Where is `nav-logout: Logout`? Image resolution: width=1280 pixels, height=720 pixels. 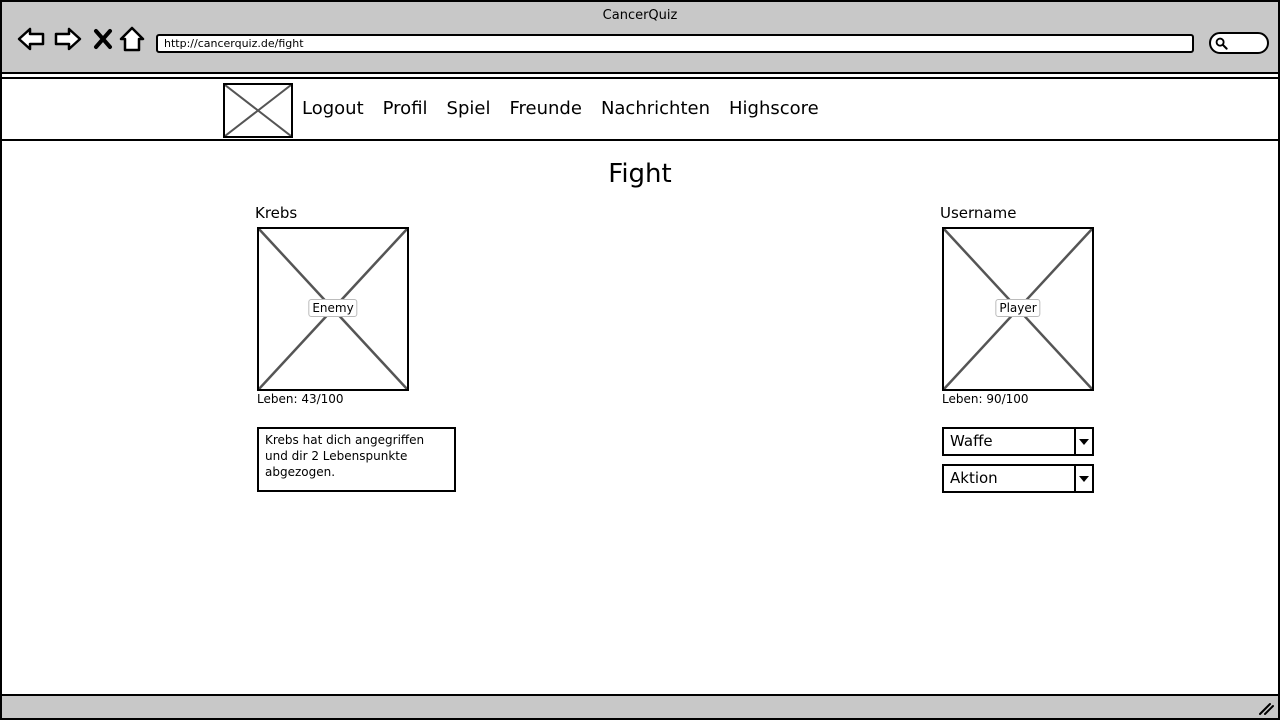 nav-logout: Logout is located at coordinates (333, 108).